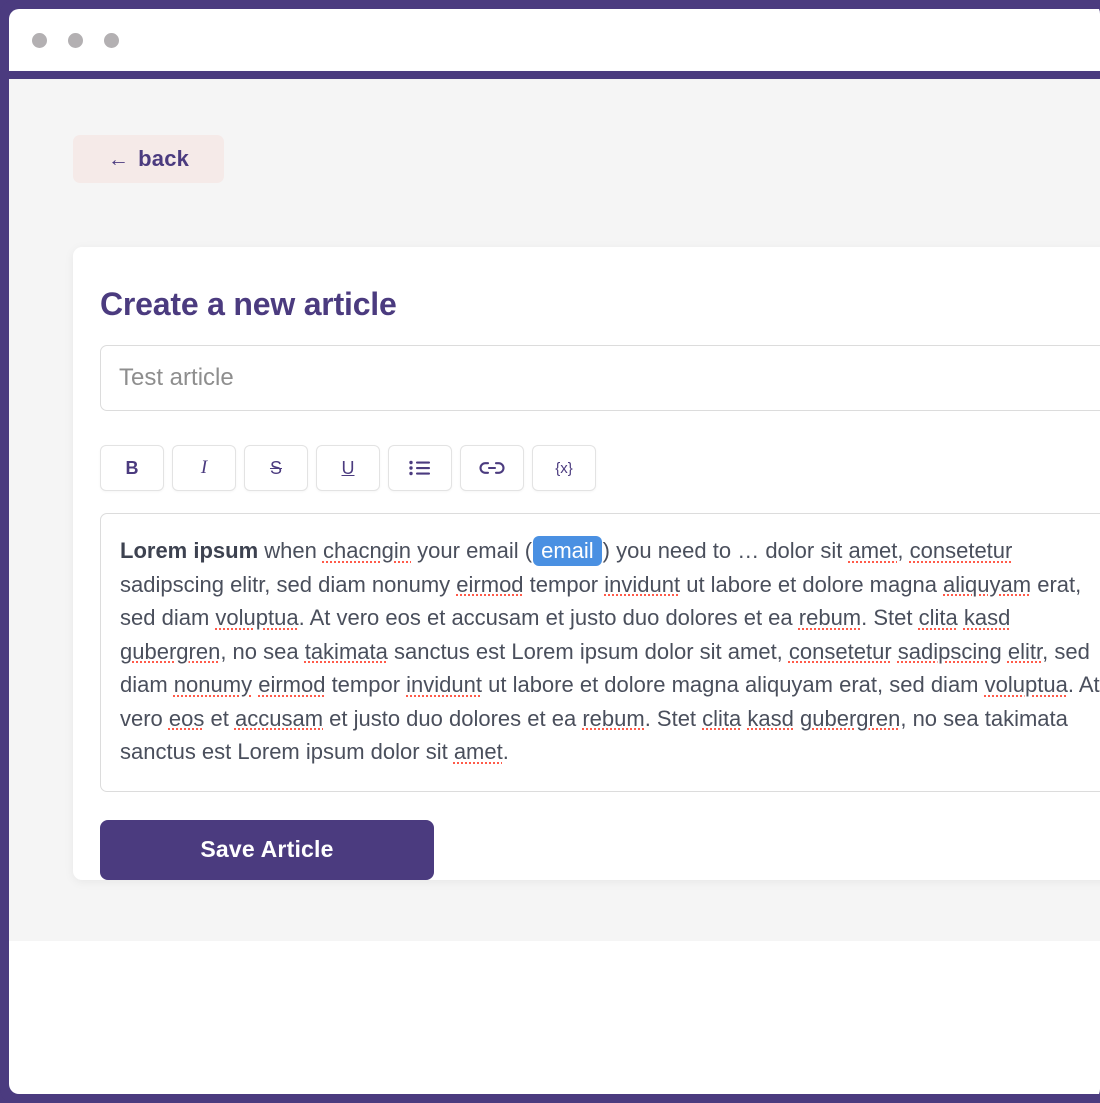  I want to click on editor-text: when, so click(290, 551).